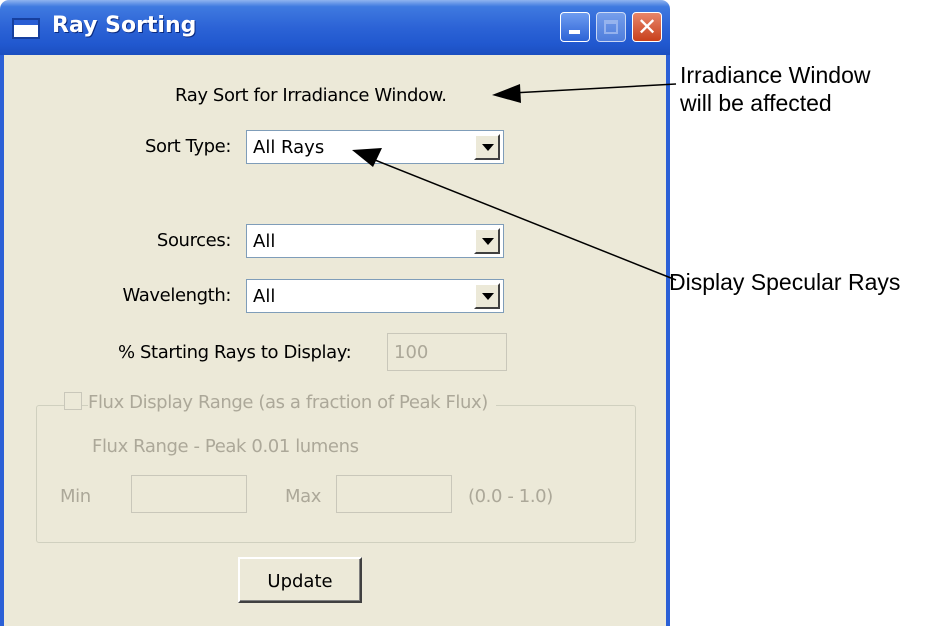 This screenshot has height=626, width=946. I want to click on irradiance-arrowhead, so click(506, 93).